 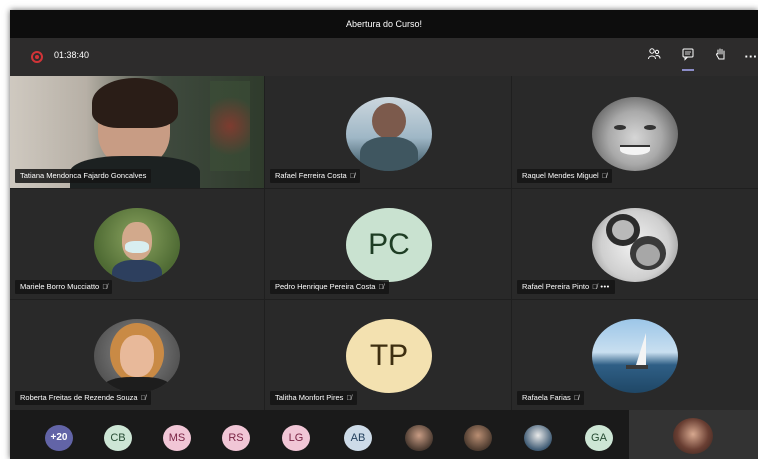 I want to click on participant-name-label: Raquel Mendes Miguel 🎙̸, so click(x=564, y=176).